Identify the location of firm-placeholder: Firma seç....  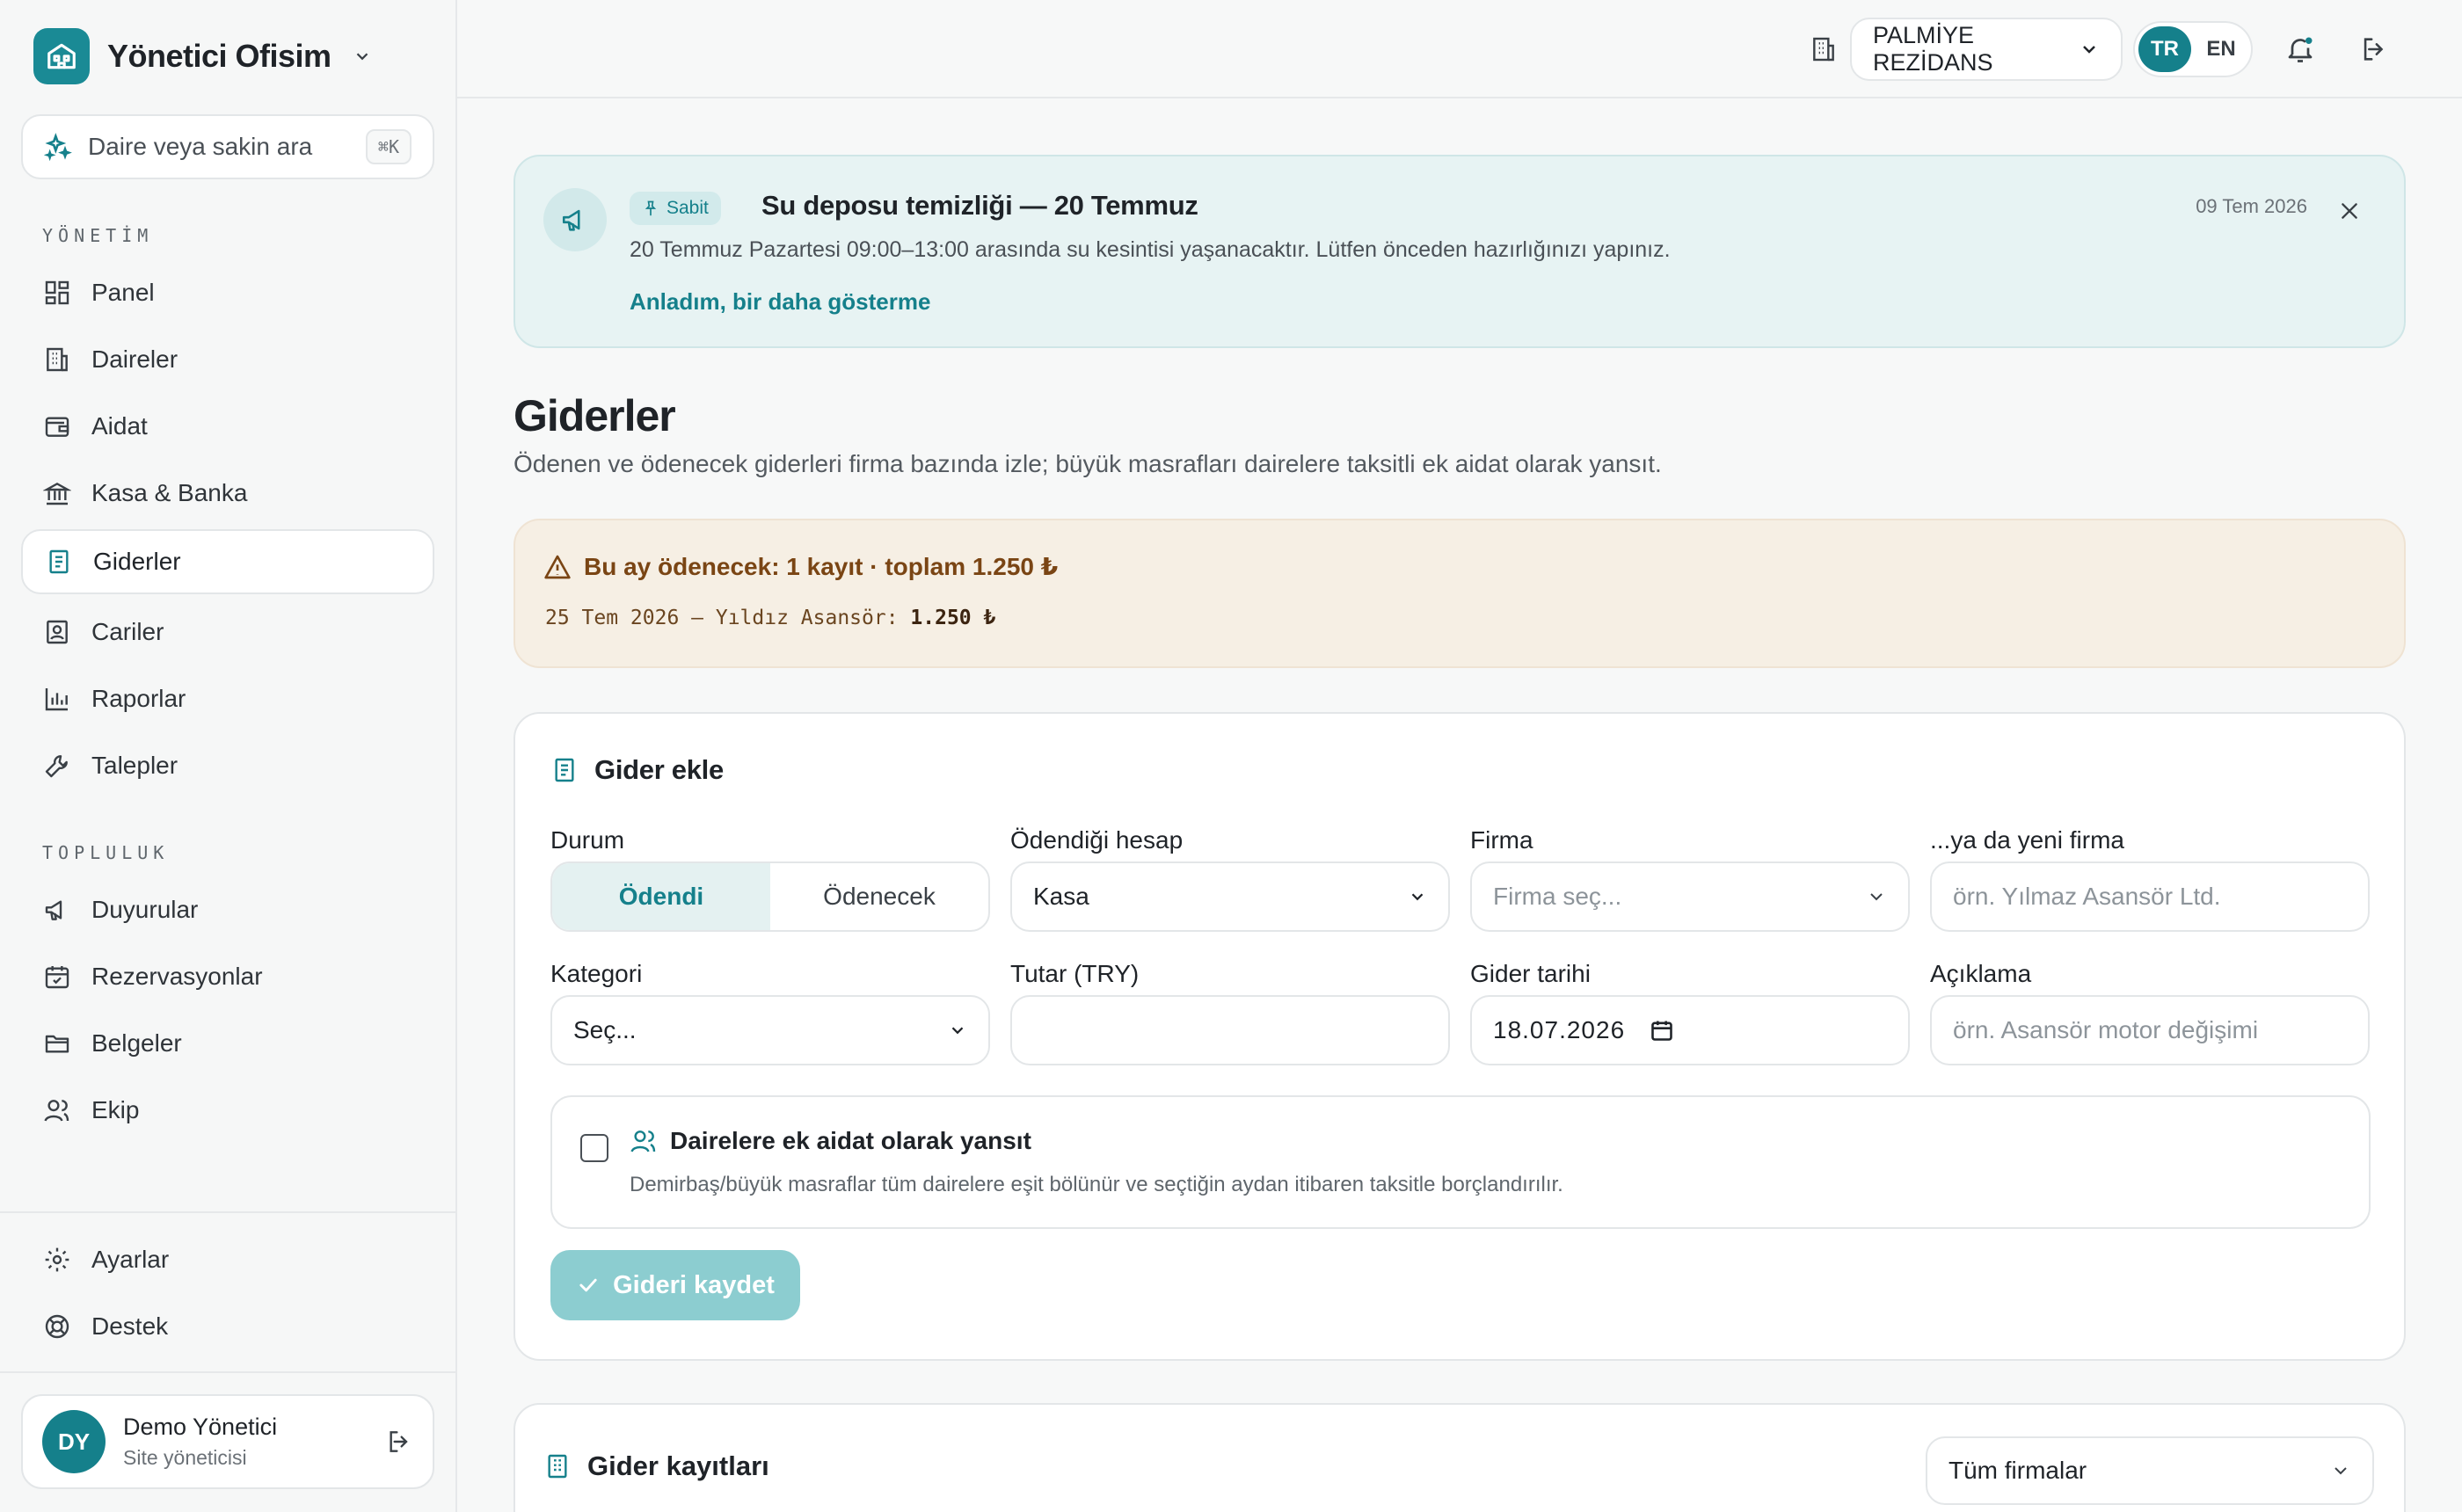
(1557, 897).